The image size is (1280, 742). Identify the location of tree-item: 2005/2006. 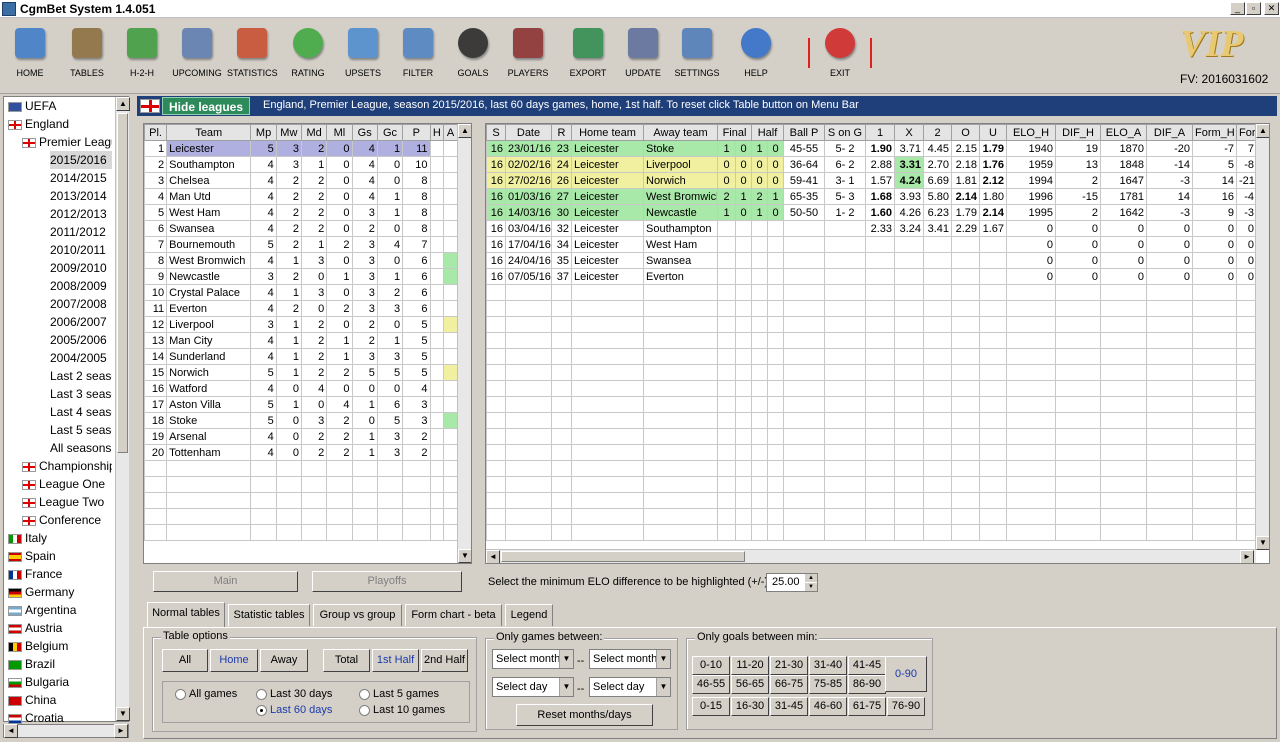
(81, 340).